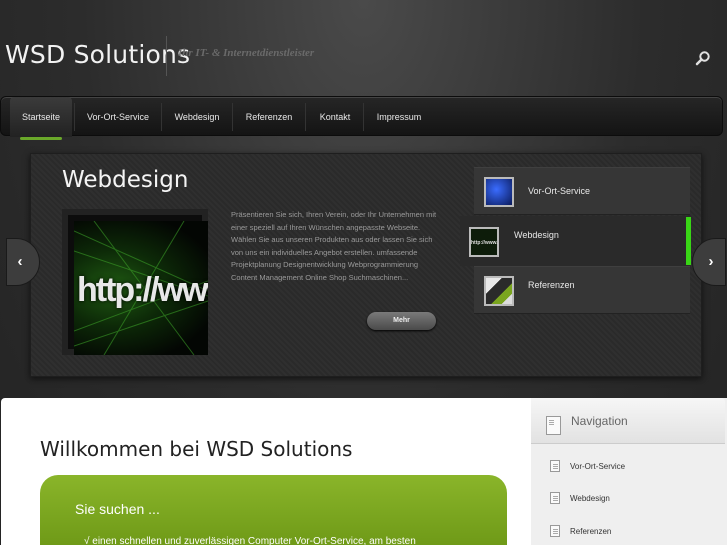  What do you see at coordinates (125, 180) in the screenshot?
I see `slide-title: Webdesign` at bounding box center [125, 180].